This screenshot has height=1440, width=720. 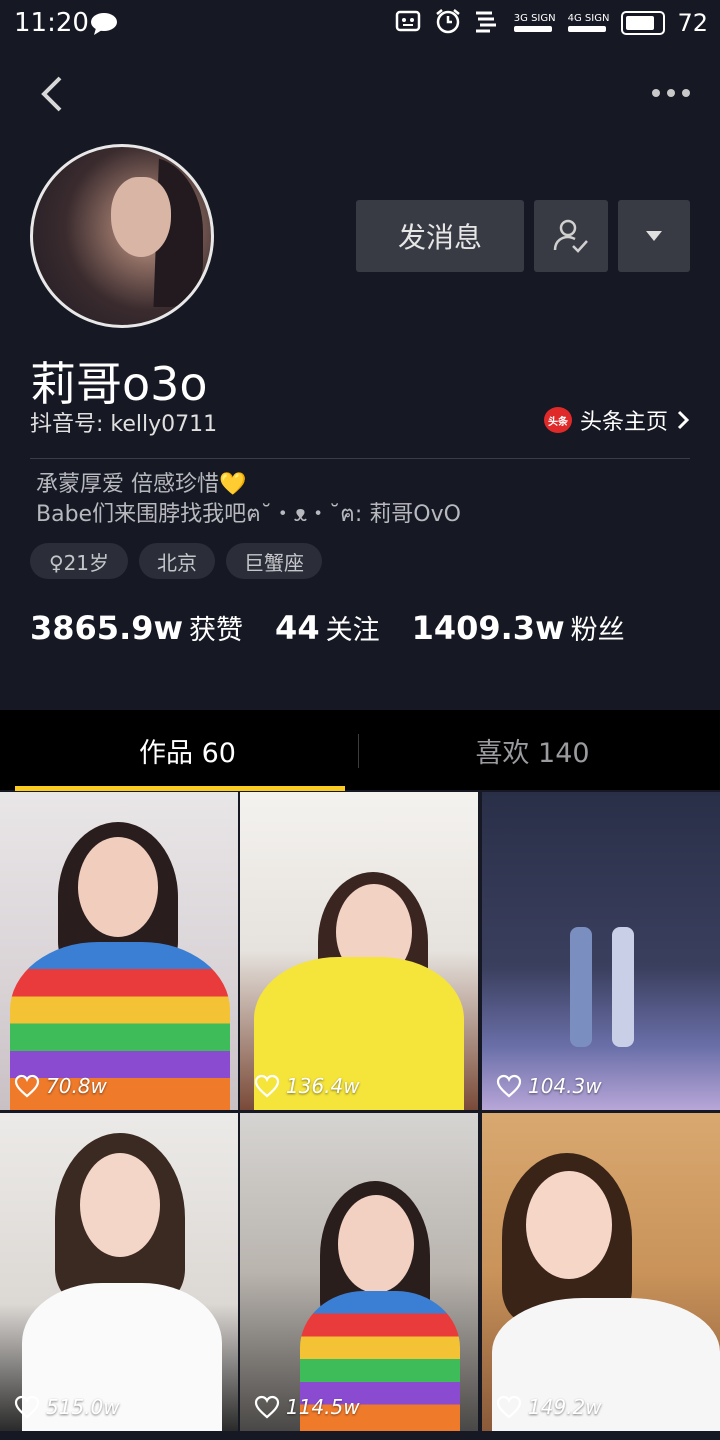 I want to click on signal-3g-icon: 3G SIGN, so click(x=534, y=22).